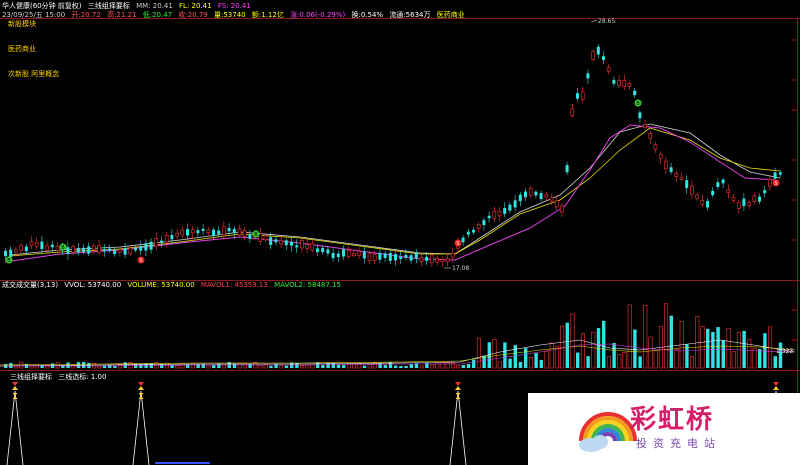 Image resolution: width=800 pixels, height=465 pixels. Describe the element at coordinates (307, 285) in the screenshot. I see `mavol2-value: MAVOL2: 58487.15` at that location.